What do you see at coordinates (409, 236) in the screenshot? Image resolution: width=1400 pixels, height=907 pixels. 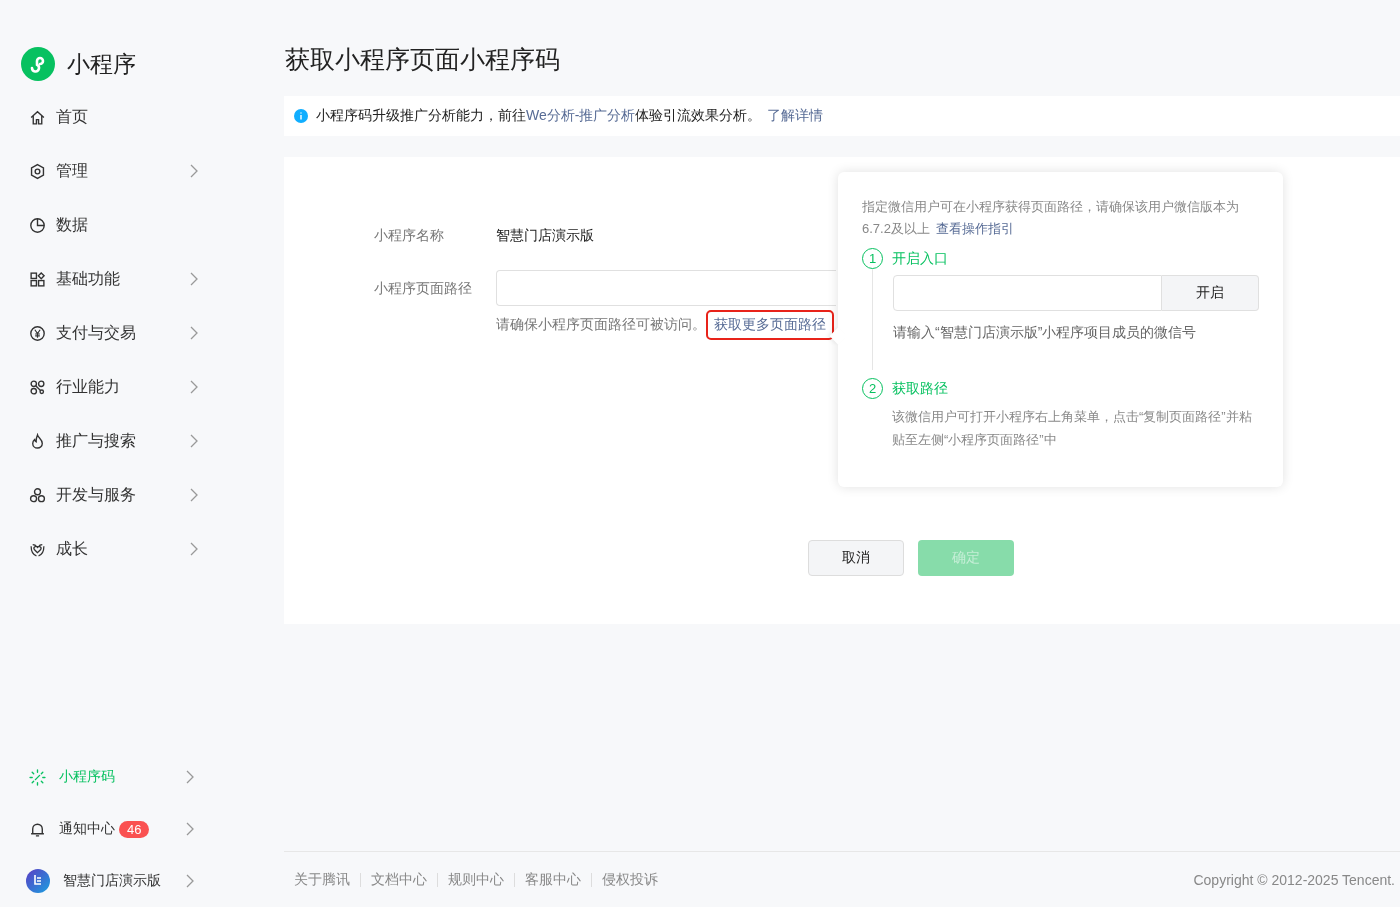 I see `field-label: 小程序名称` at bounding box center [409, 236].